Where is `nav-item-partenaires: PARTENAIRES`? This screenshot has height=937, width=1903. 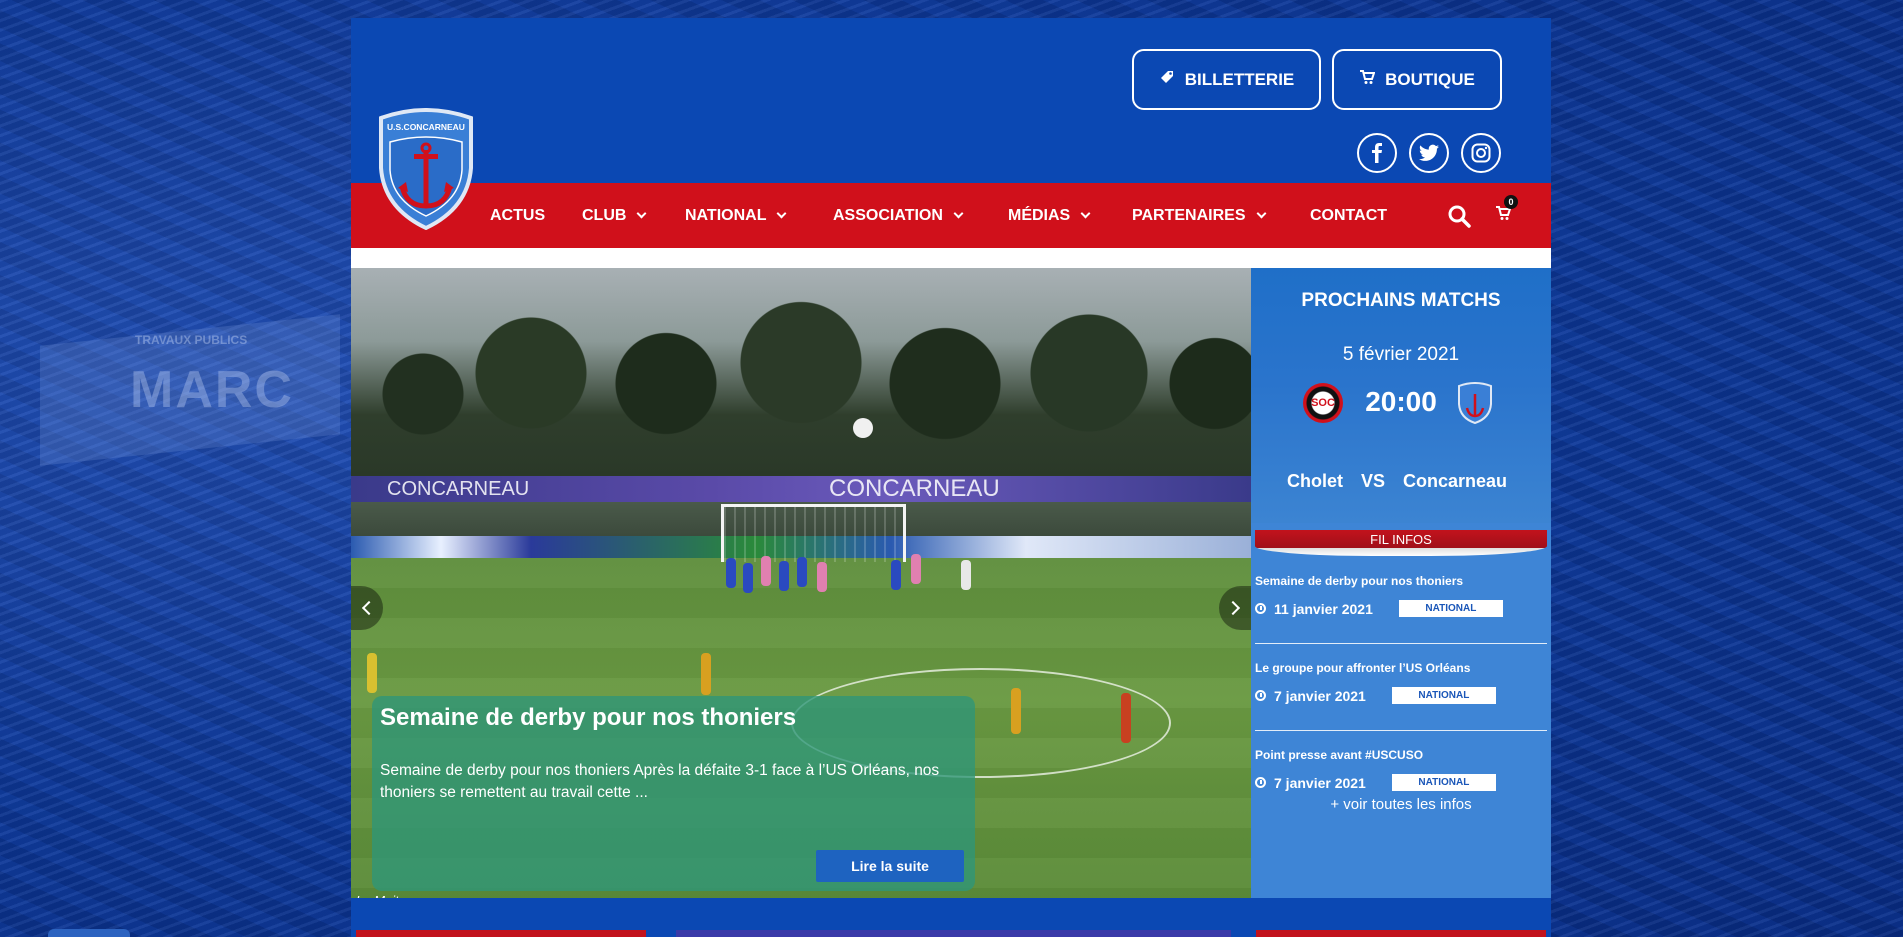 nav-item-partenaires: PARTENAIRES is located at coordinates (1199, 215).